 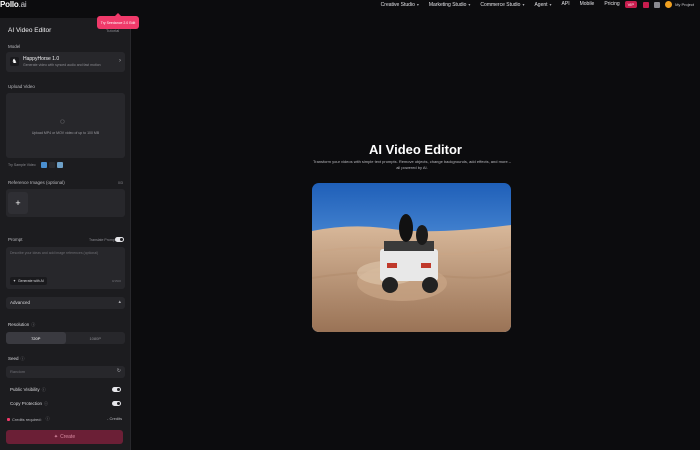 What do you see at coordinates (20, 302) in the screenshot?
I see `advanced-label: Advanced` at bounding box center [20, 302].